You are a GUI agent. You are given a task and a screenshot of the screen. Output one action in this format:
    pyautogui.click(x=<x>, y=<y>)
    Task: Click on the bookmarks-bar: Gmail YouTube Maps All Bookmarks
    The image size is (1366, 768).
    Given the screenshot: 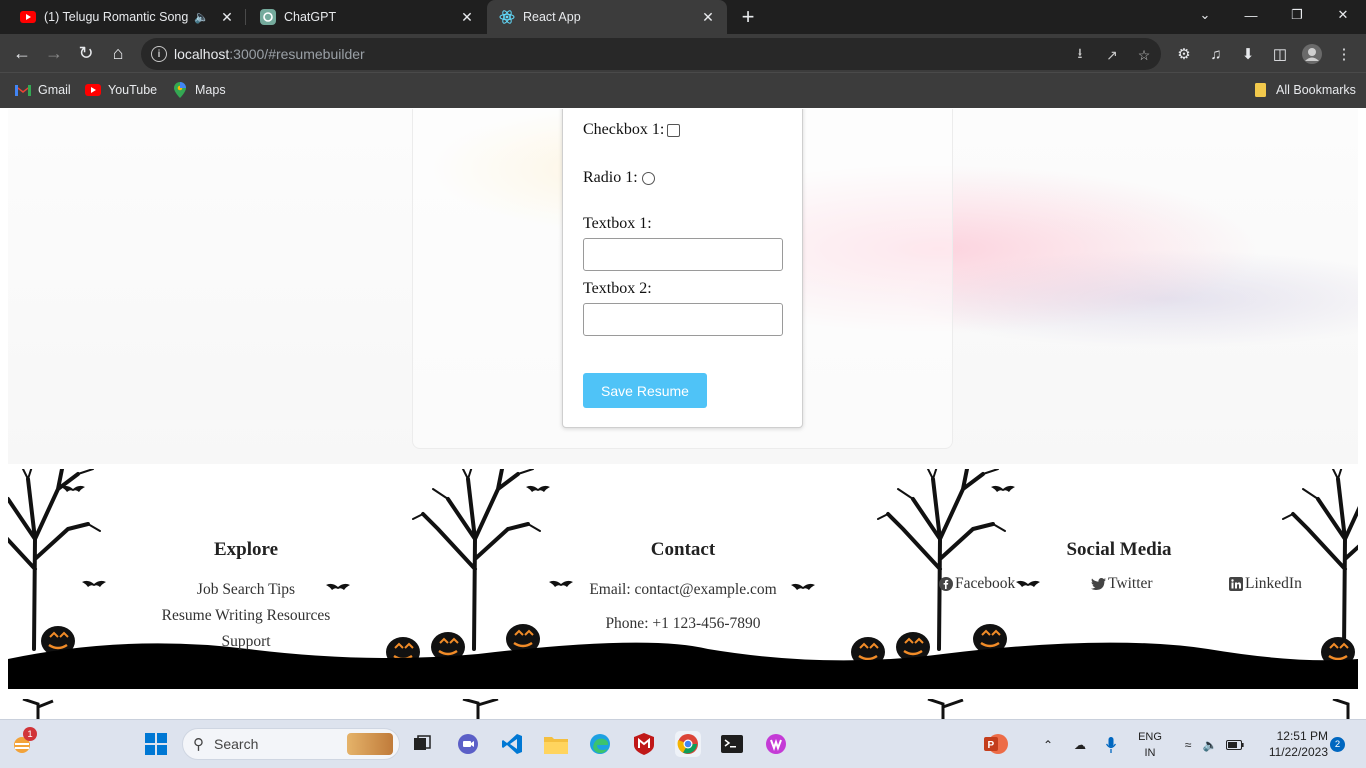 What is the action you would take?
    pyautogui.click(x=683, y=90)
    